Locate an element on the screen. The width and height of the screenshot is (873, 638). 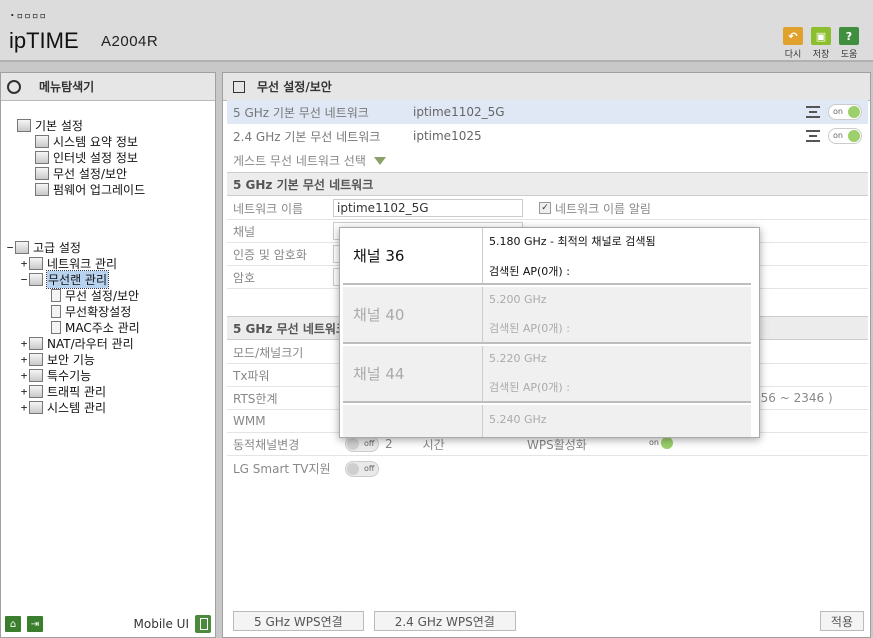
tree-item-mac-address: MAC주소 관리 is located at coordinates (95, 327).